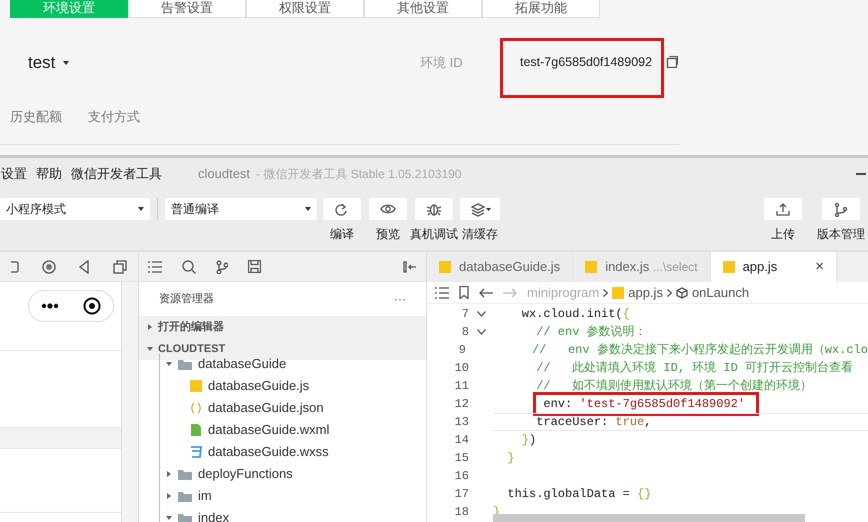 This screenshot has height=522, width=868. What do you see at coordinates (293, 386) in the screenshot?
I see `tree-item: databaseGuide.js` at bounding box center [293, 386].